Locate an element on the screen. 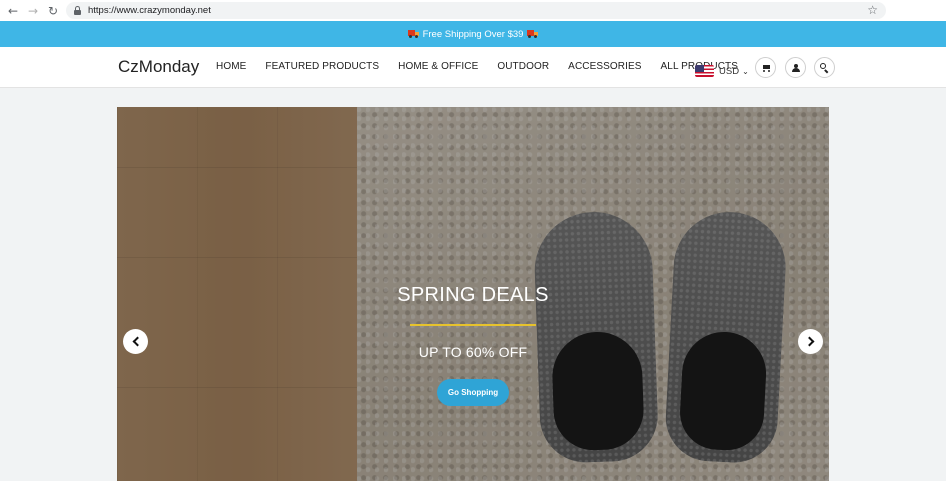  menu-item-accessories: ACCESSORIES is located at coordinates (604, 66).